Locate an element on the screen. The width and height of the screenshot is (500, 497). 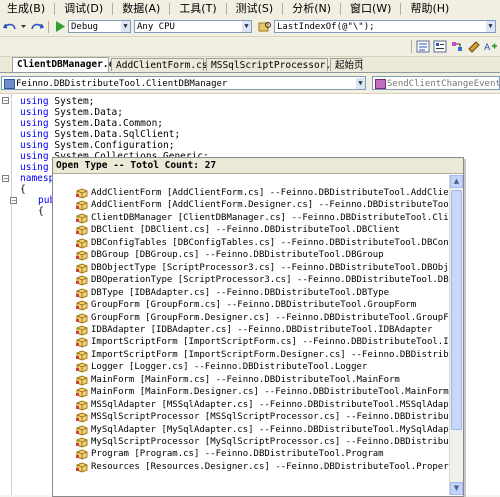
dropdown-arrow-icon is located at coordinates (23, 26).